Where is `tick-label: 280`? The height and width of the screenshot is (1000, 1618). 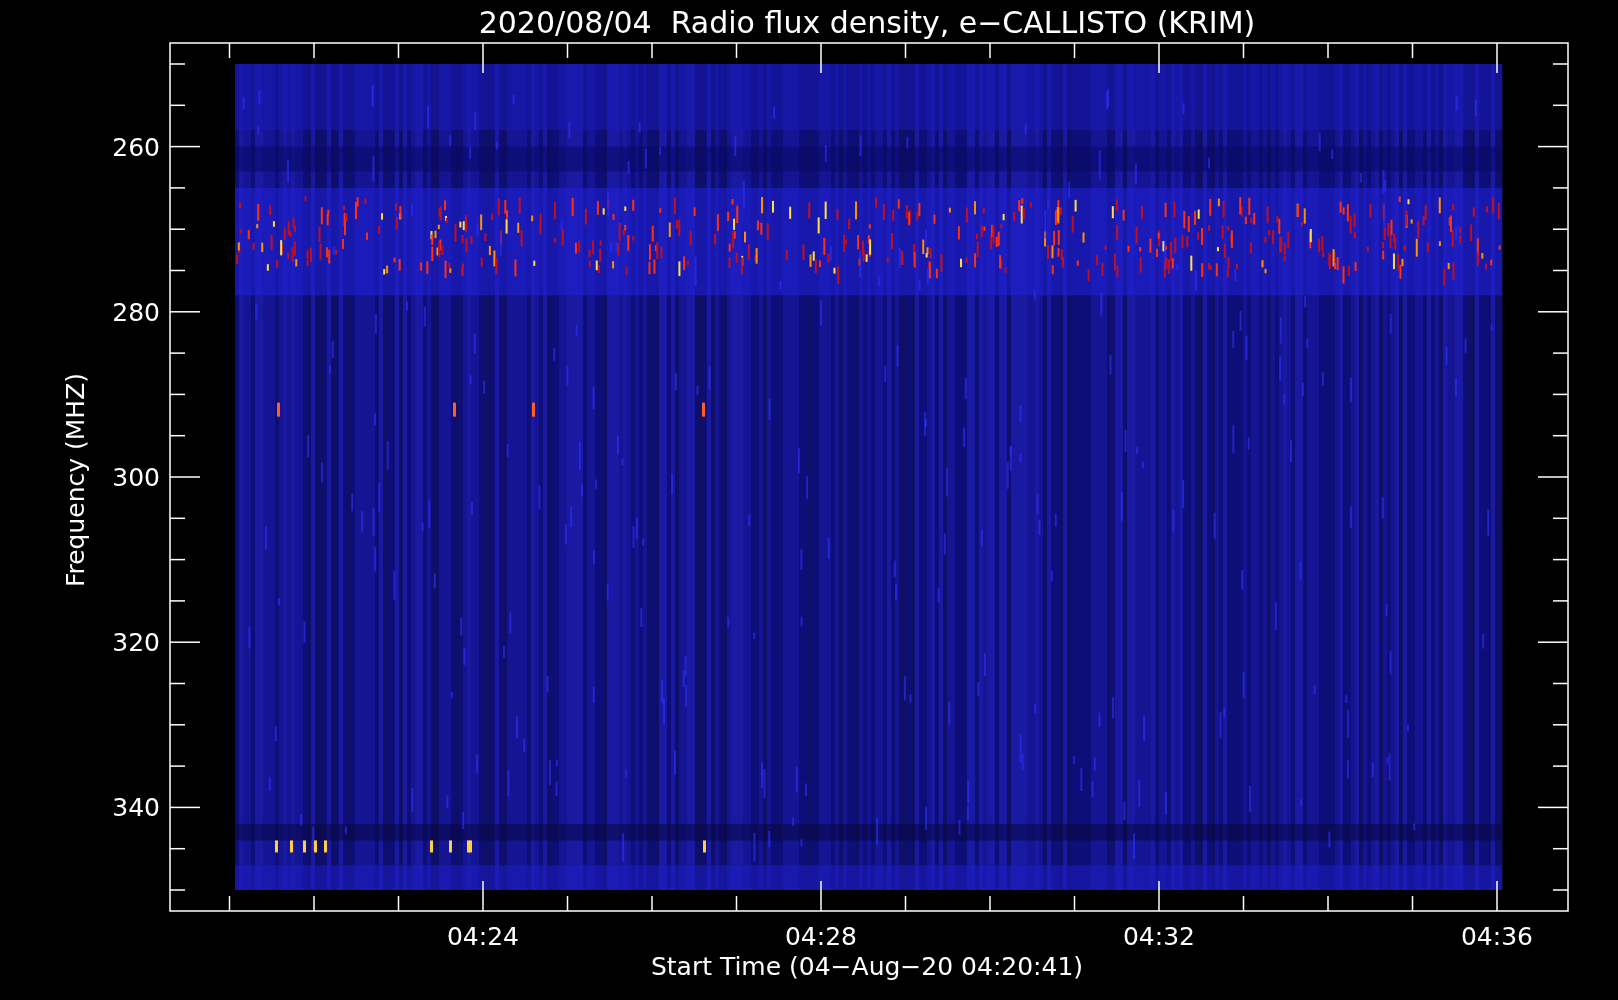
tick-label: 280 is located at coordinates (136, 312).